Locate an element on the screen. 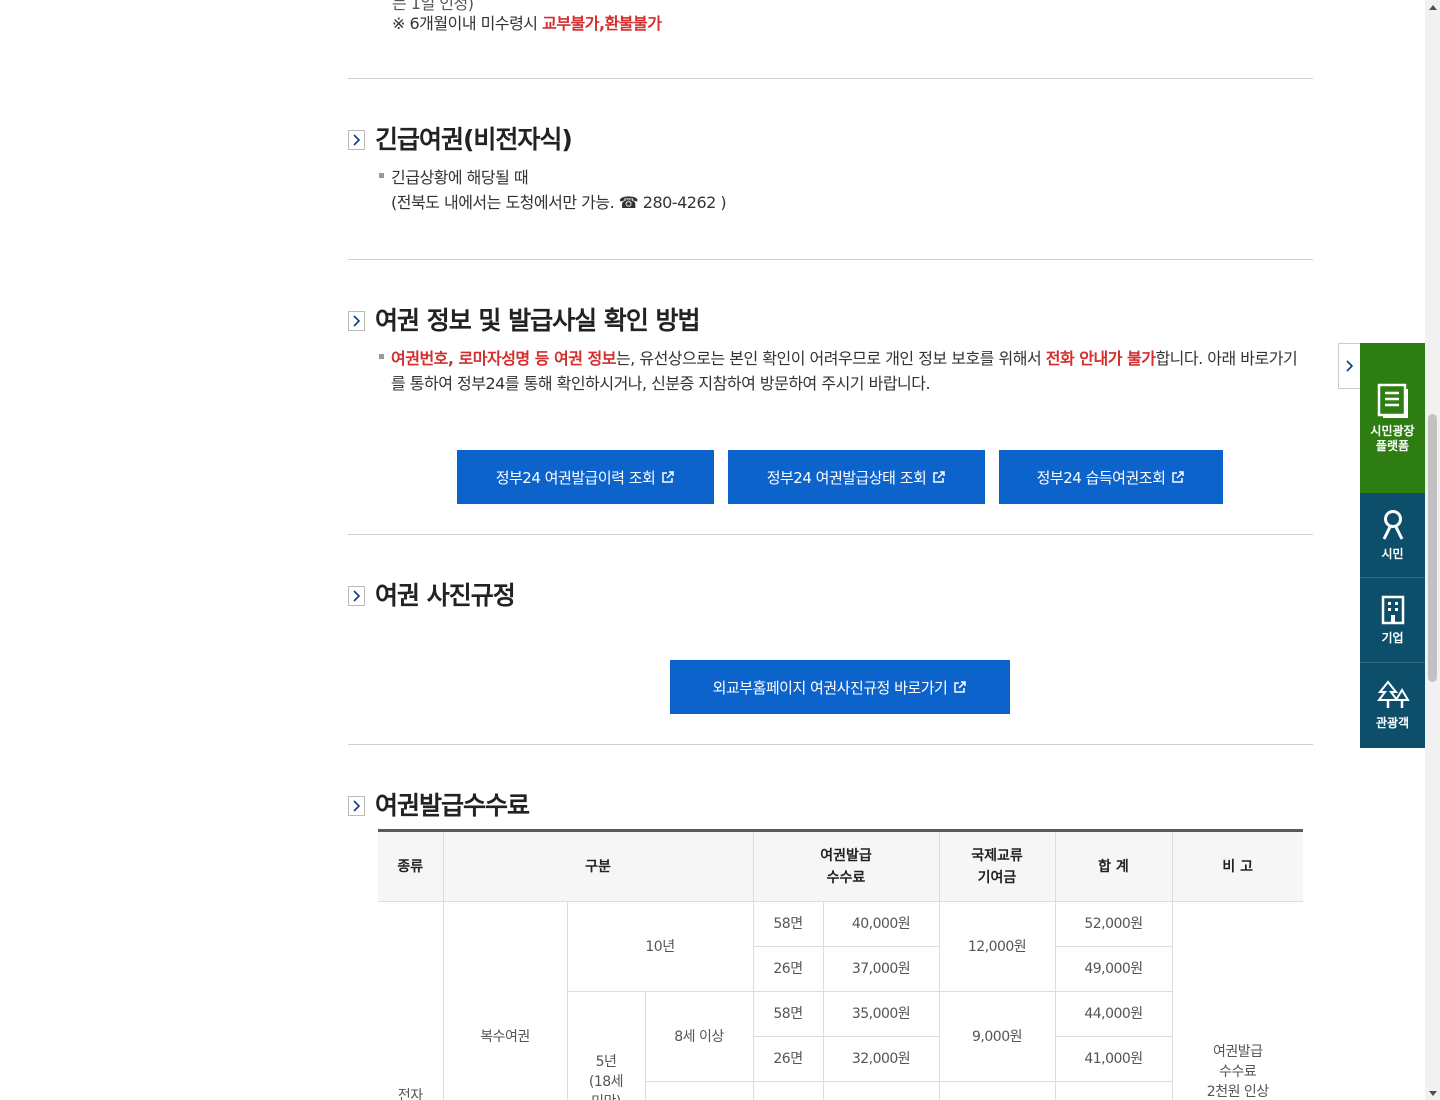  quick-menu-label: 시민 is located at coordinates (1392, 553).